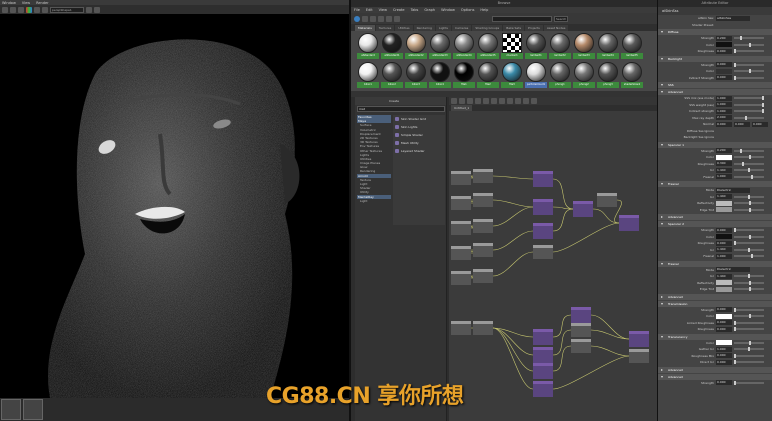 The height and width of the screenshot is (421, 772). I want to click on material-swatch: file1, so click(464, 76).